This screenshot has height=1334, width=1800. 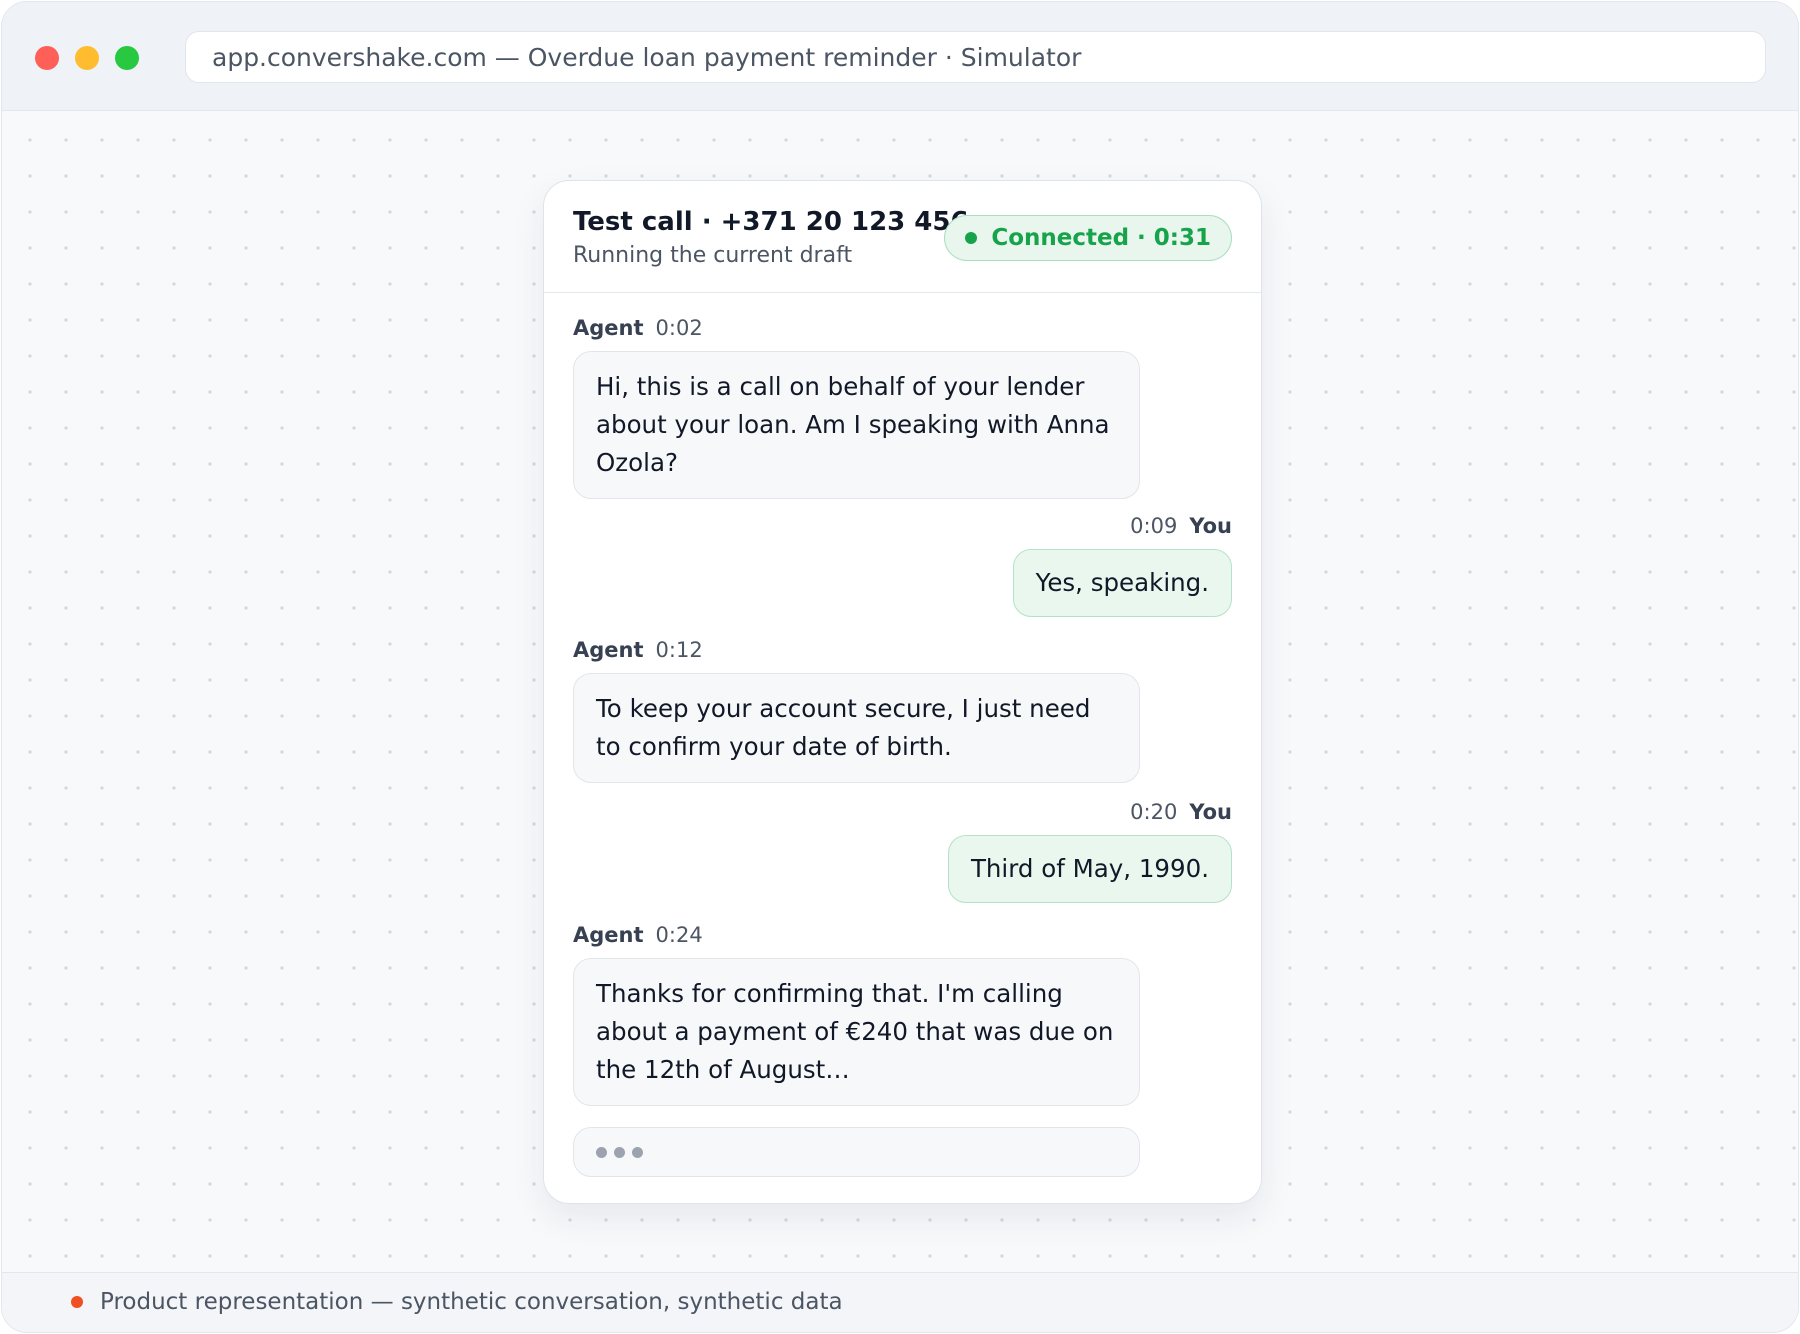 What do you see at coordinates (127, 58) in the screenshot?
I see `maximize-window-button` at bounding box center [127, 58].